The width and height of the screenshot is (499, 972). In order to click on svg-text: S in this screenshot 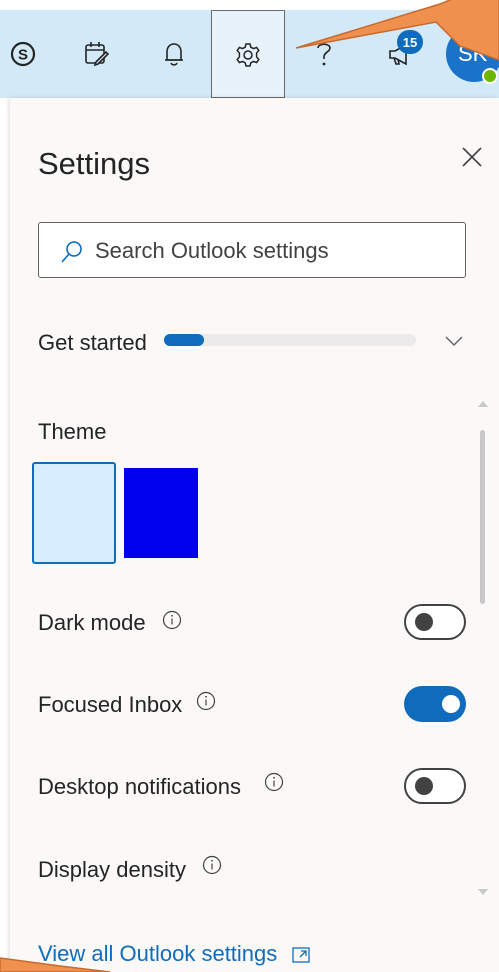, I will do `click(23, 55)`.